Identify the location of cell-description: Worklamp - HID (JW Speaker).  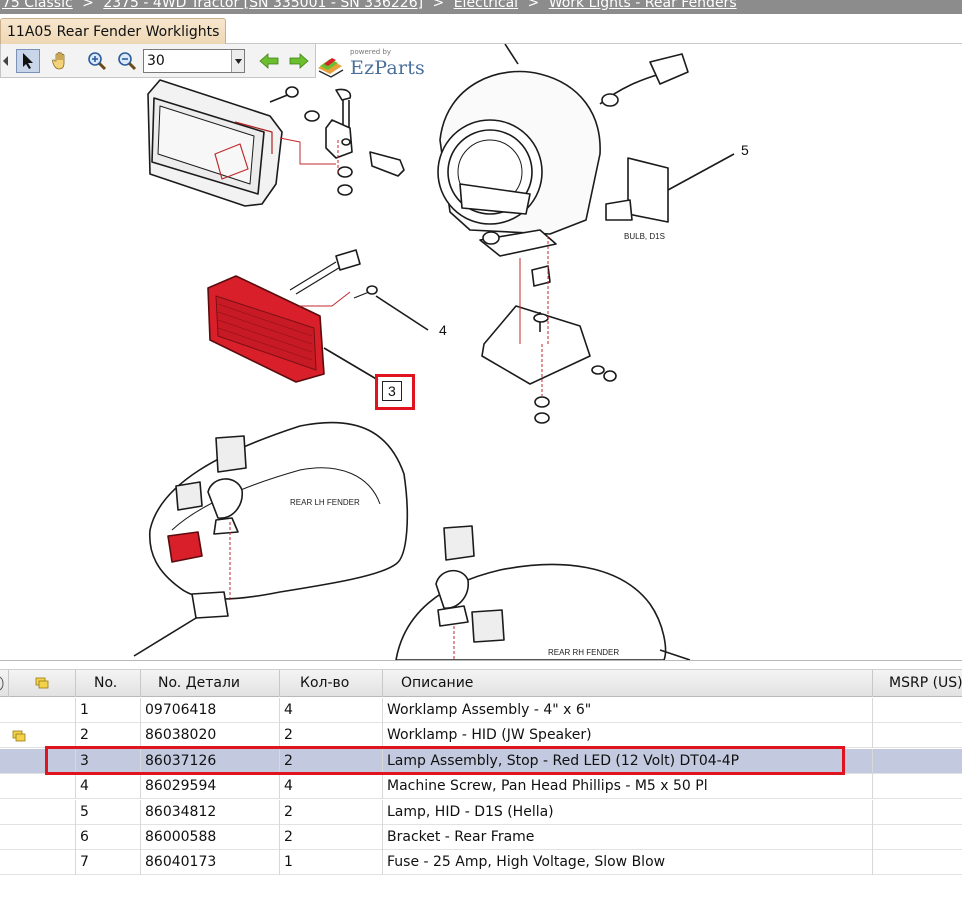
(627, 736).